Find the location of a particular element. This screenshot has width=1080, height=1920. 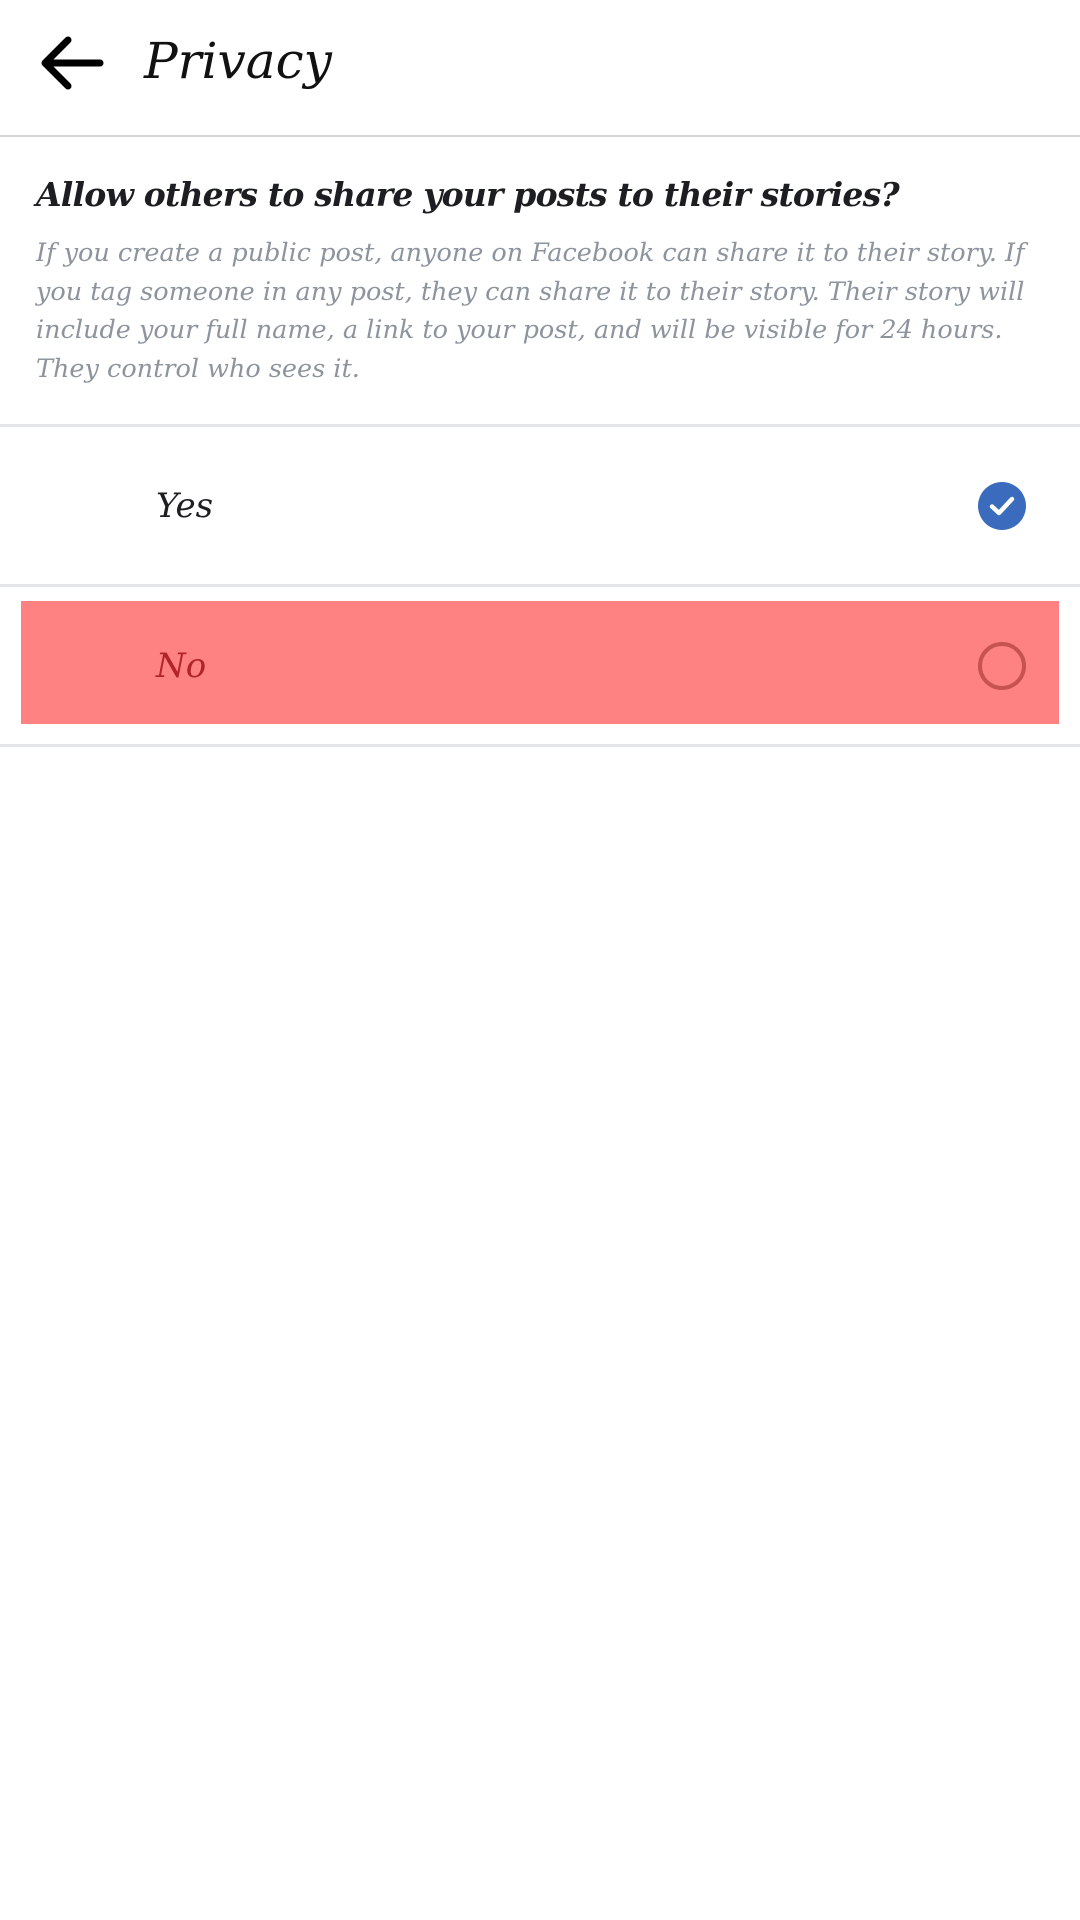

app-bar: Privacy is located at coordinates (540, 68).